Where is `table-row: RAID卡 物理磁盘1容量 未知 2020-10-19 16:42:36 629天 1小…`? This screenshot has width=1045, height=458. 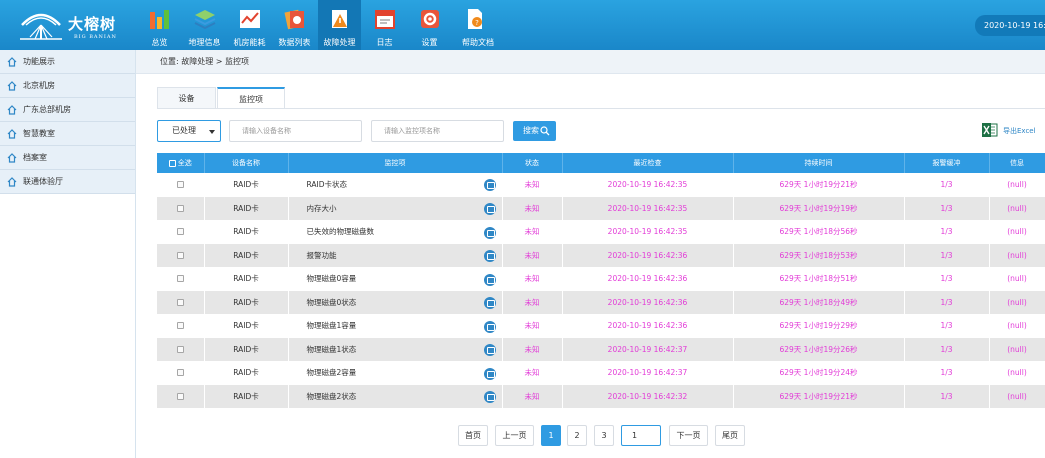 table-row: RAID卡 物理磁盘1容量 未知 2020-10-19 16:42:36 629天 1小… is located at coordinates (601, 326).